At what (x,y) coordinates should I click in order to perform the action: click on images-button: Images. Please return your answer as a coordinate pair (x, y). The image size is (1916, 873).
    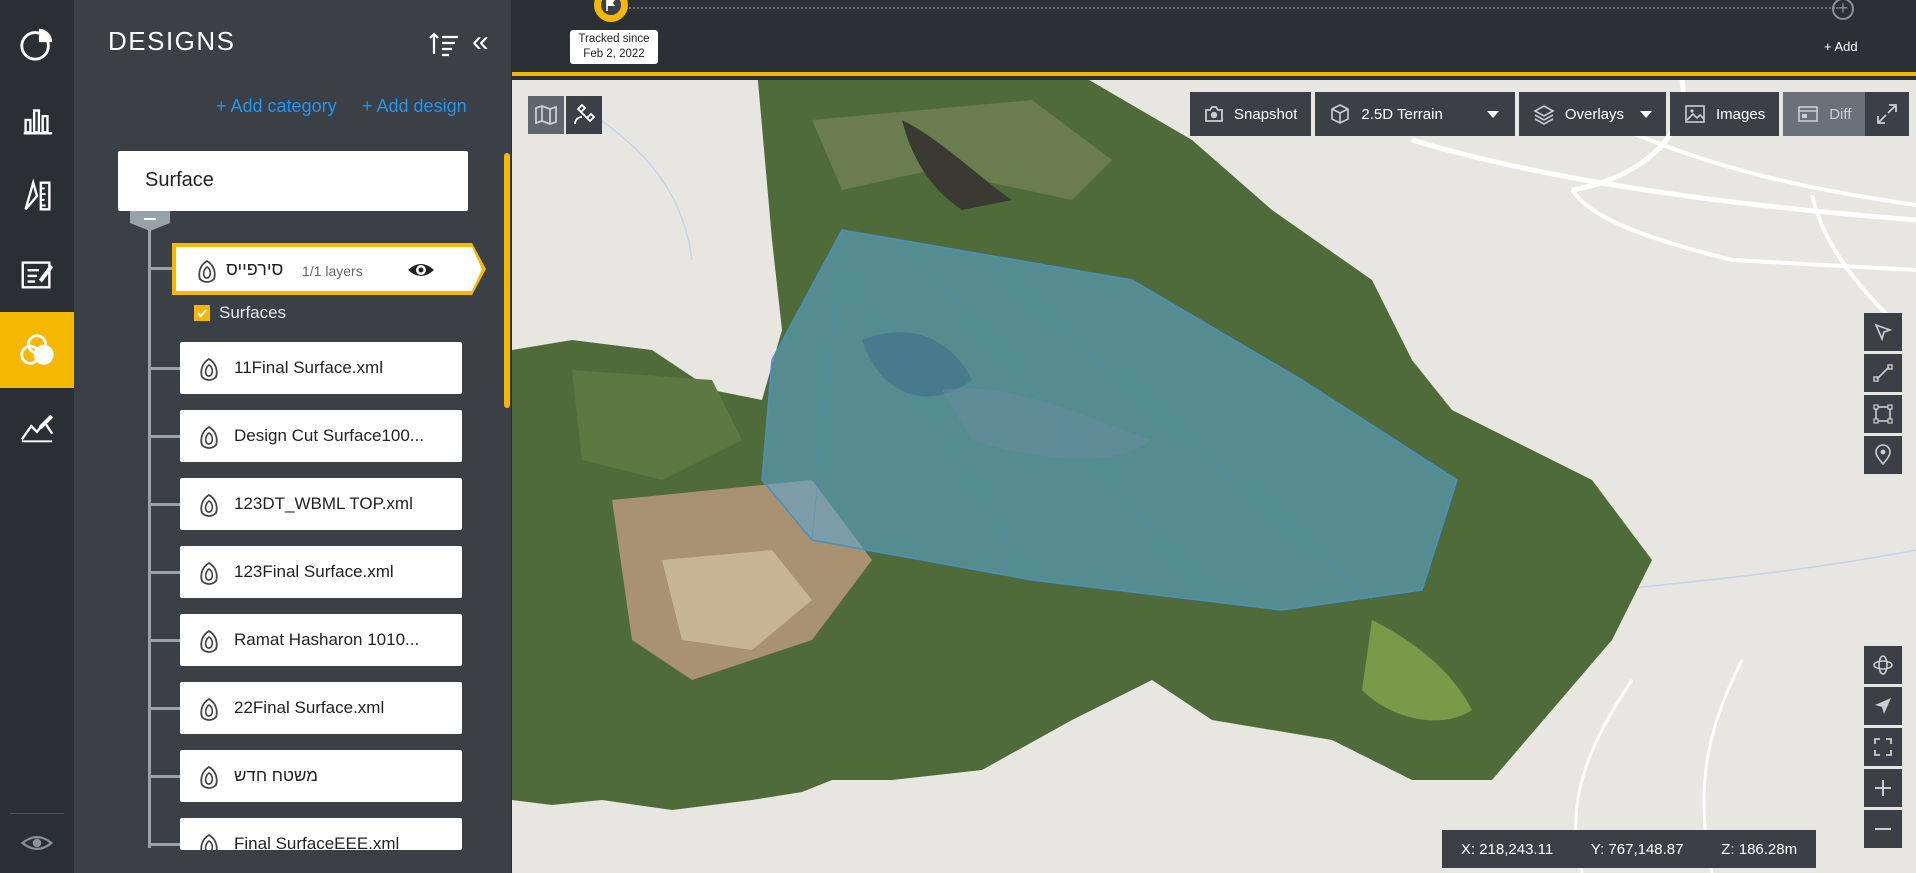
    Looking at the image, I should click on (1725, 114).